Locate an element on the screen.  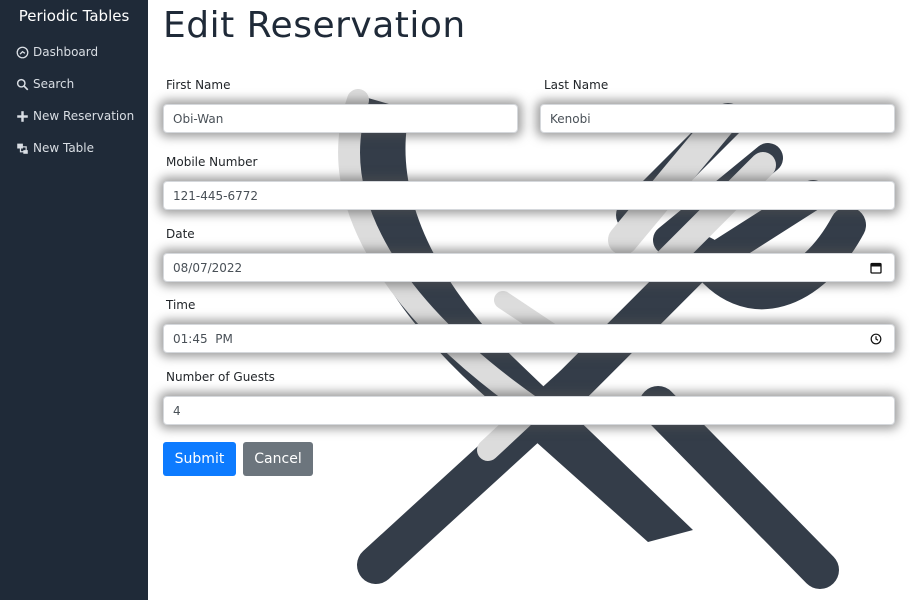
search-icon is located at coordinates (22, 84).